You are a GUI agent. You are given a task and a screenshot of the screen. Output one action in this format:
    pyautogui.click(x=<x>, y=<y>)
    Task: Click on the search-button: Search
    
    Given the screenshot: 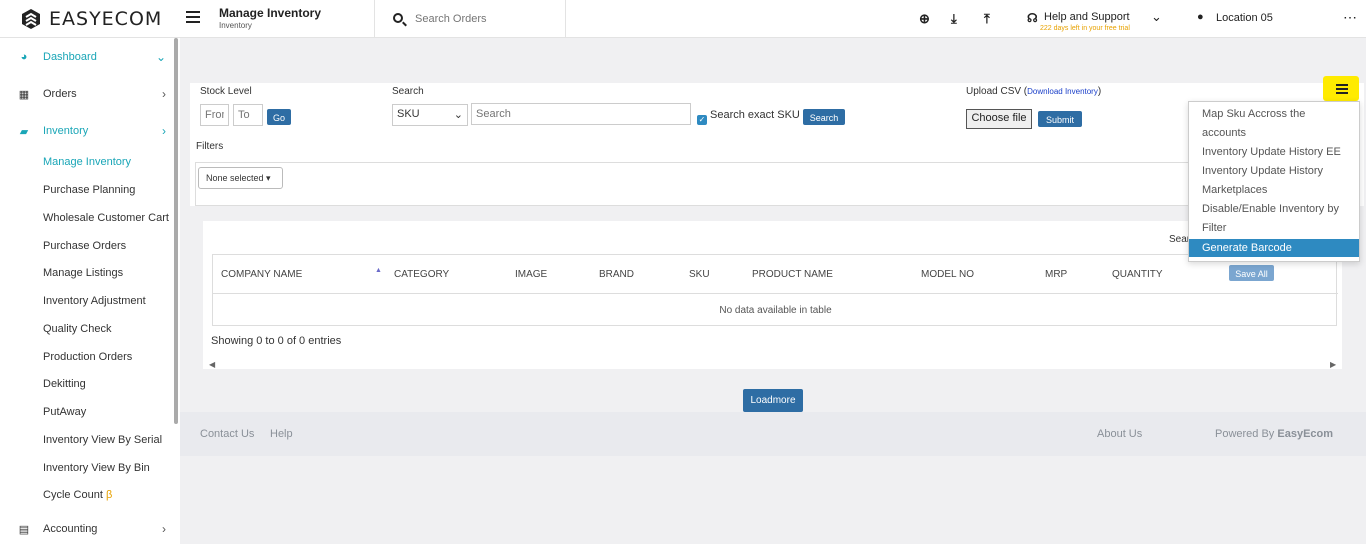 What is the action you would take?
    pyautogui.click(x=824, y=117)
    